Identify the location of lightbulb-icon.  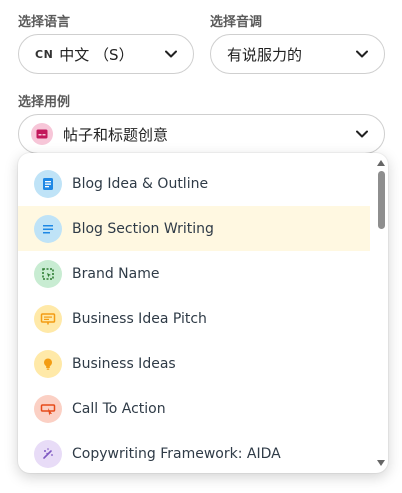
(48, 363).